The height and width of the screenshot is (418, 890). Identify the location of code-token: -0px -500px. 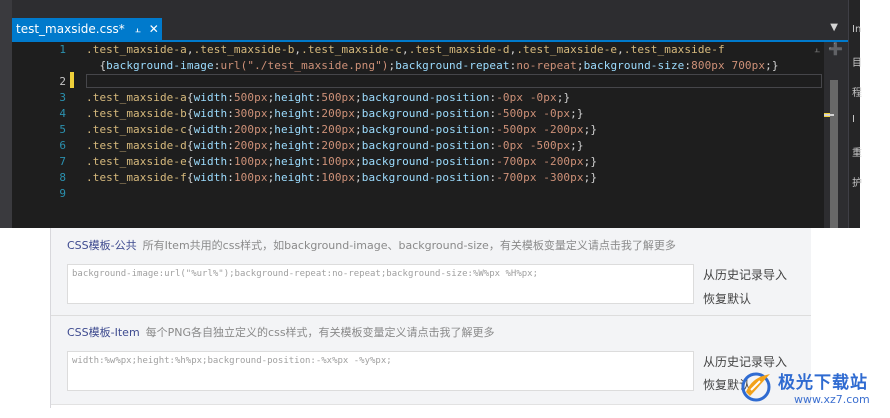
(533, 145).